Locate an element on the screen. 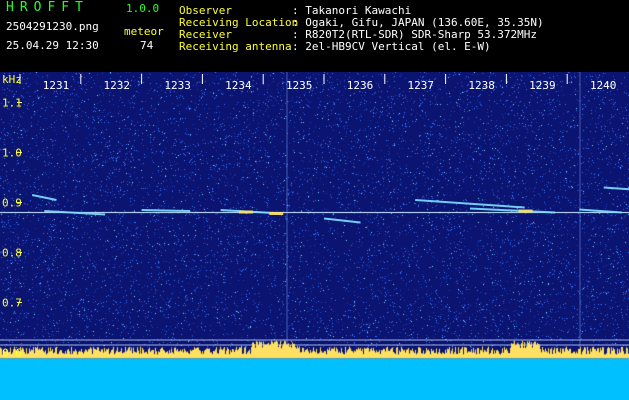  minute-tick-label: 1237 is located at coordinates (421, 85).